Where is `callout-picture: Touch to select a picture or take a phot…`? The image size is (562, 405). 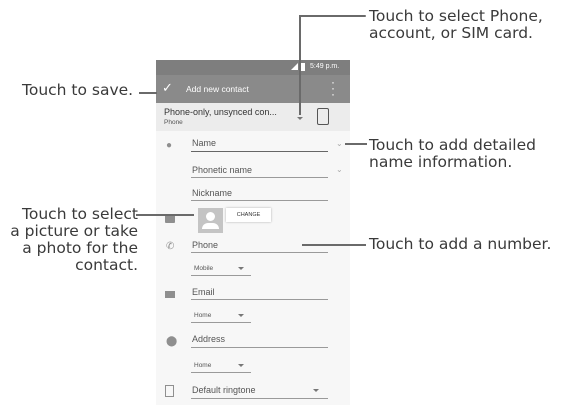
callout-picture: Touch to select a picture or take a phot… is located at coordinates (69, 240).